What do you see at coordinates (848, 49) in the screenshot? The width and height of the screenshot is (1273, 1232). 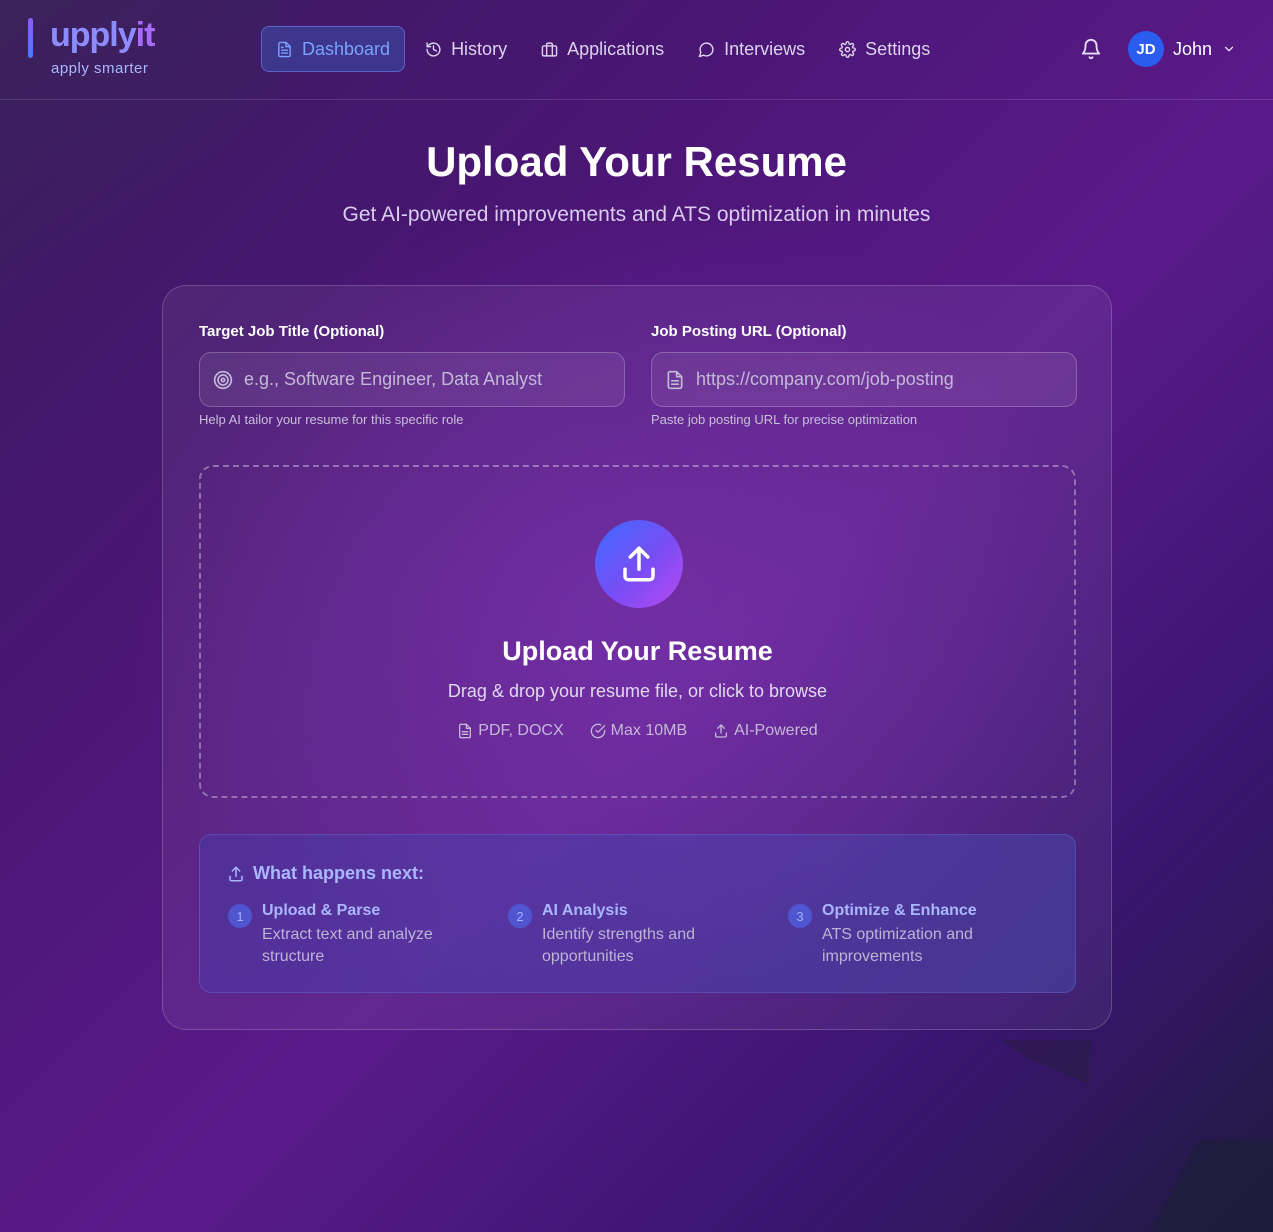 I see `gear-icon` at bounding box center [848, 49].